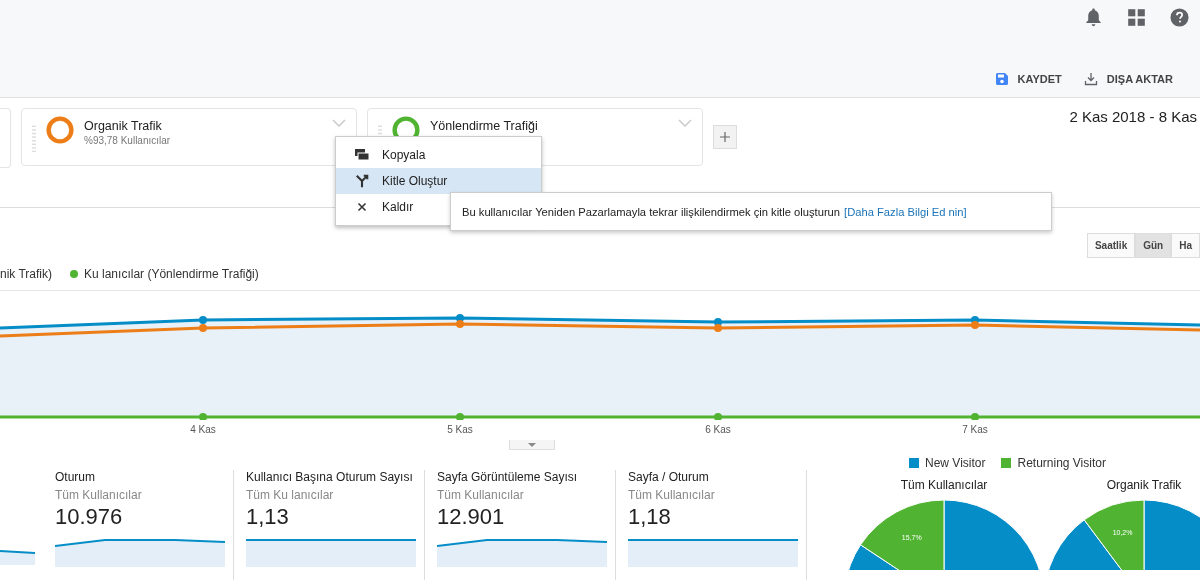  Describe the element at coordinates (508, 477) in the screenshot. I see `metric-title: Sayfa Görüntüleme Sayısı` at that location.